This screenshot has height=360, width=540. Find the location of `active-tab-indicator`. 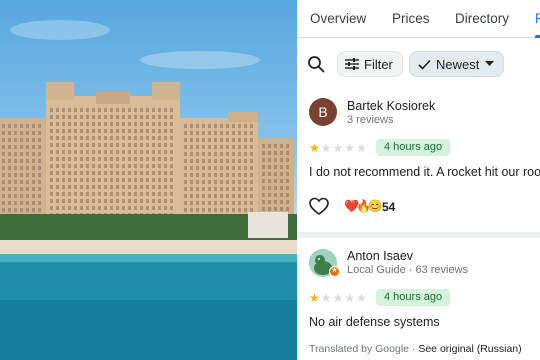

active-tab-indicator is located at coordinates (537, 36).